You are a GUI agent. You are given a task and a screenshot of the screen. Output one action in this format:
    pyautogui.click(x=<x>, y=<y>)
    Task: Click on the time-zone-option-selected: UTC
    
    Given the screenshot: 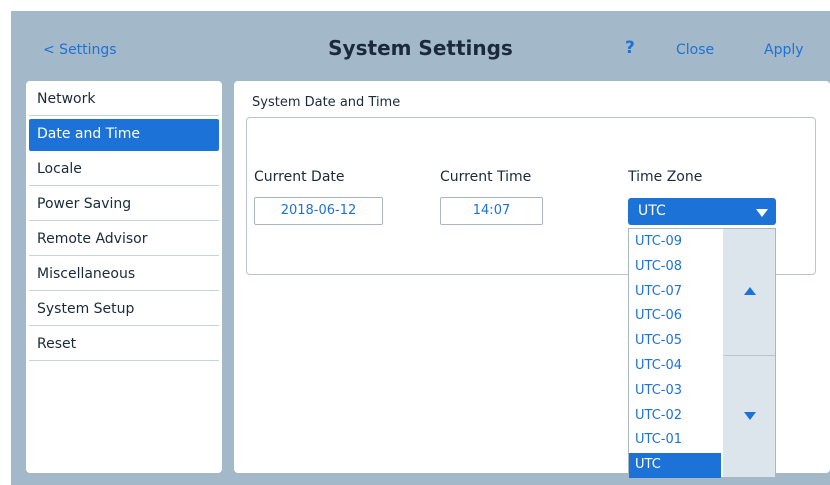 What is the action you would take?
    pyautogui.click(x=675, y=465)
    